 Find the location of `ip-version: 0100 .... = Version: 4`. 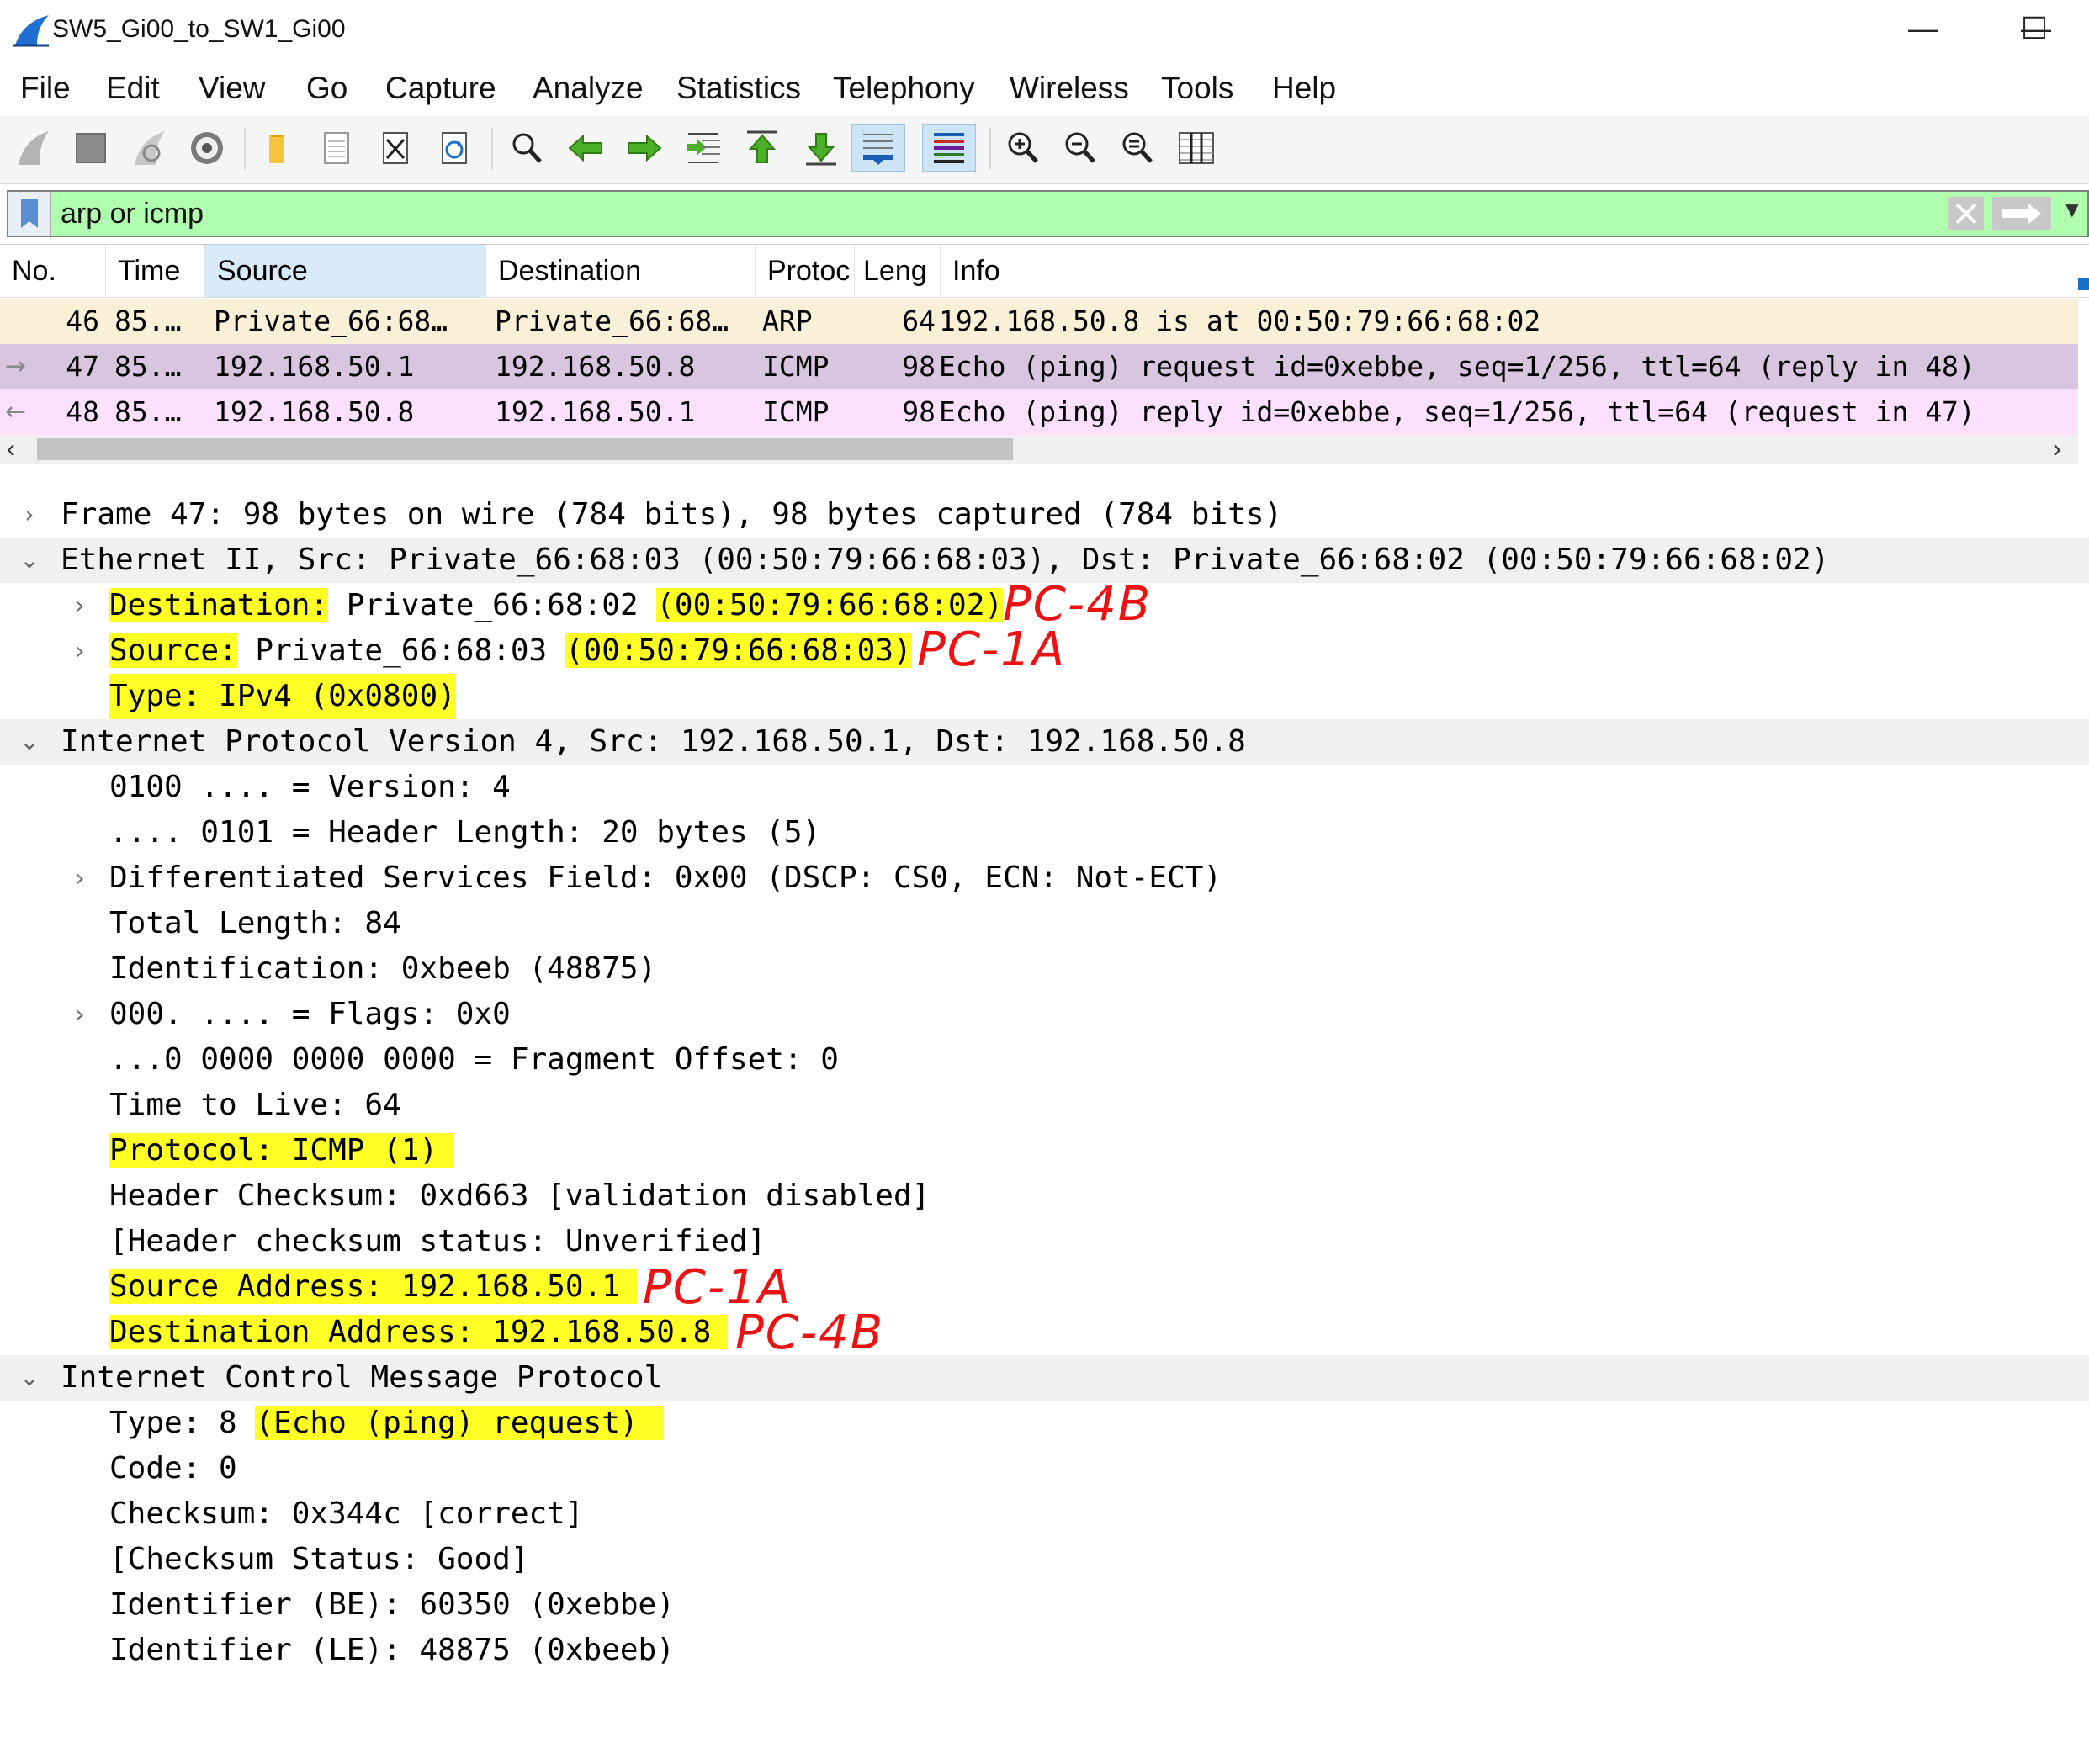

ip-version: 0100 .... = Version: 4 is located at coordinates (310, 787).